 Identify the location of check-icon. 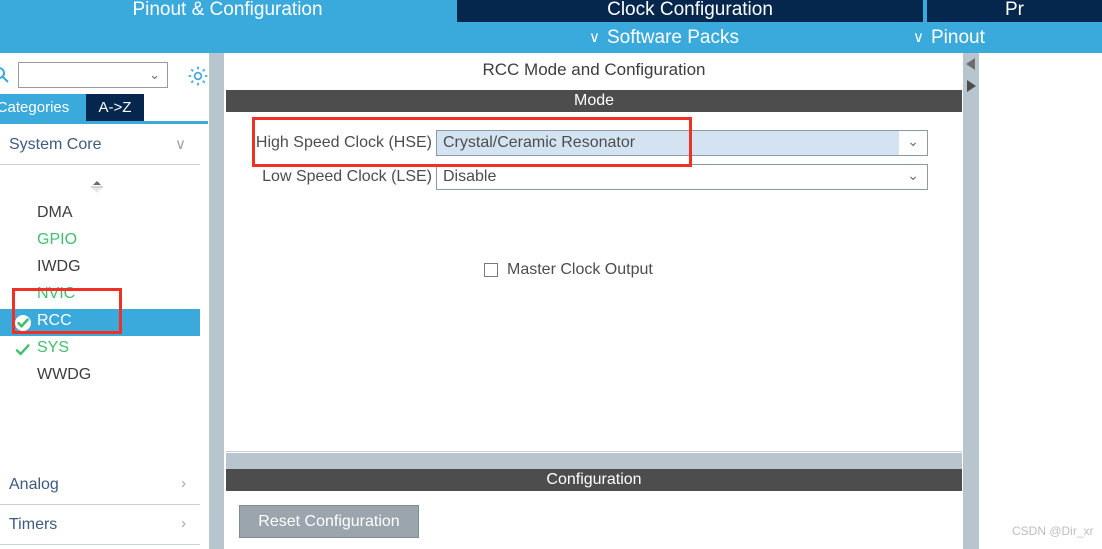
(23, 350).